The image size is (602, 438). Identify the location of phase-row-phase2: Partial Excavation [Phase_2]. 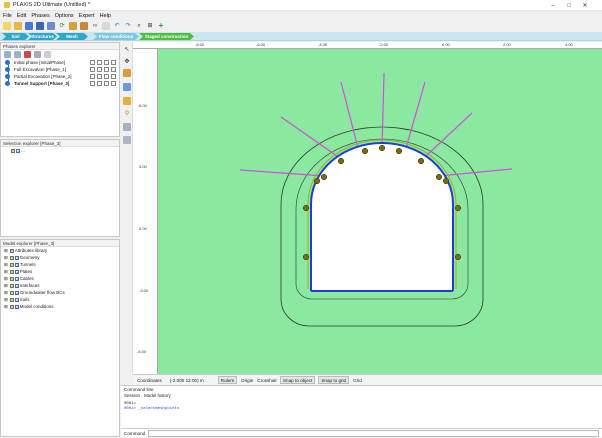
(62, 76).